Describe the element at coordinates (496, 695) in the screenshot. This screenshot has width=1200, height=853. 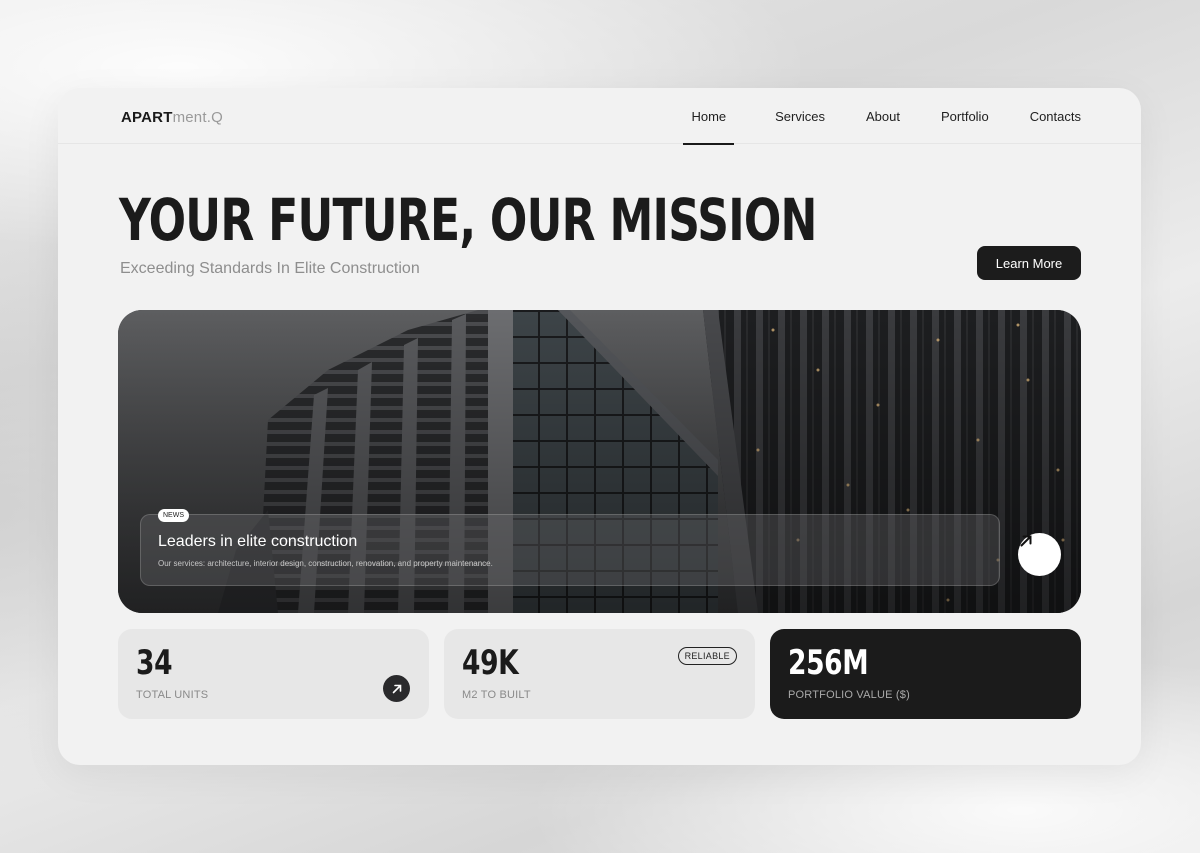
I see `stat-label: M2 TO BUILT` at that location.